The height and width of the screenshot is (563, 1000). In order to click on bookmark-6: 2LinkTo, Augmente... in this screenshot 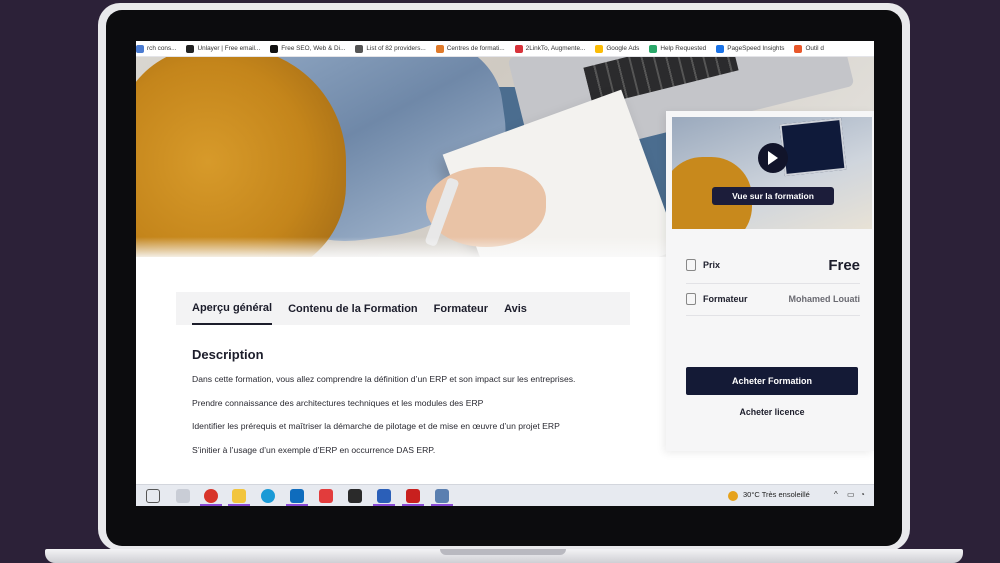, I will do `click(550, 48)`.